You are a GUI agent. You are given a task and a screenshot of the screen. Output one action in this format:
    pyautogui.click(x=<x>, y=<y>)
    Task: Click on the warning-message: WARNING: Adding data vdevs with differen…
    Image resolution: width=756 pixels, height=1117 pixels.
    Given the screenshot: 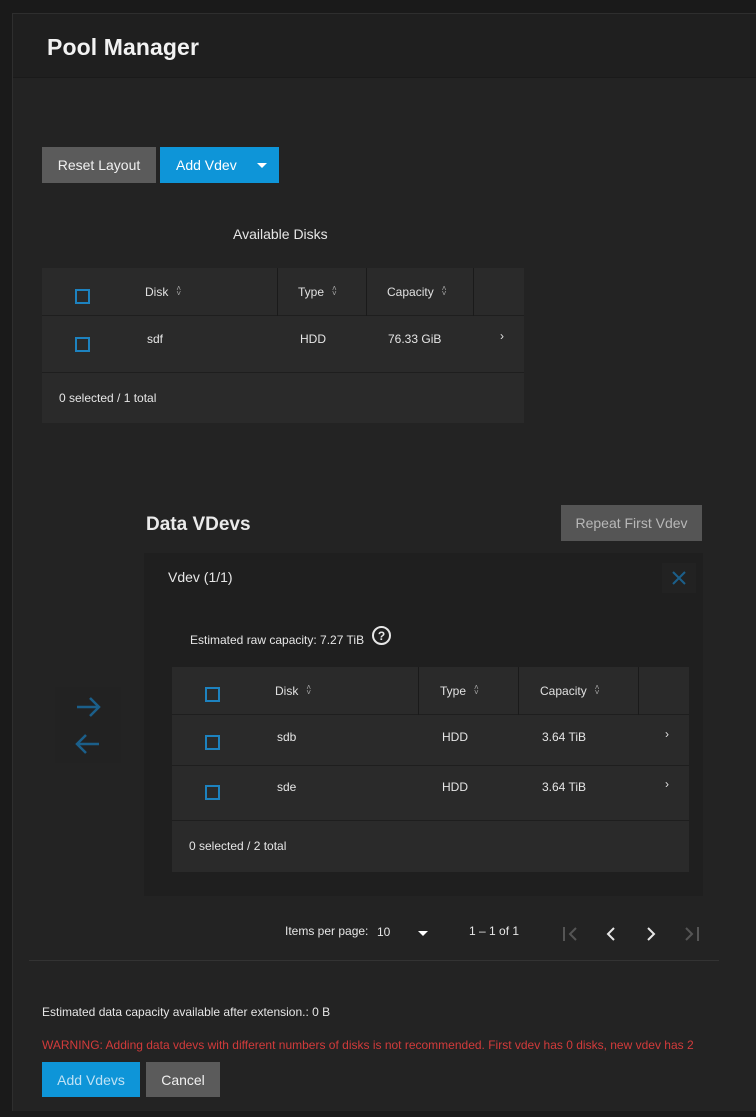 What is the action you would take?
    pyautogui.click(x=368, y=1045)
    